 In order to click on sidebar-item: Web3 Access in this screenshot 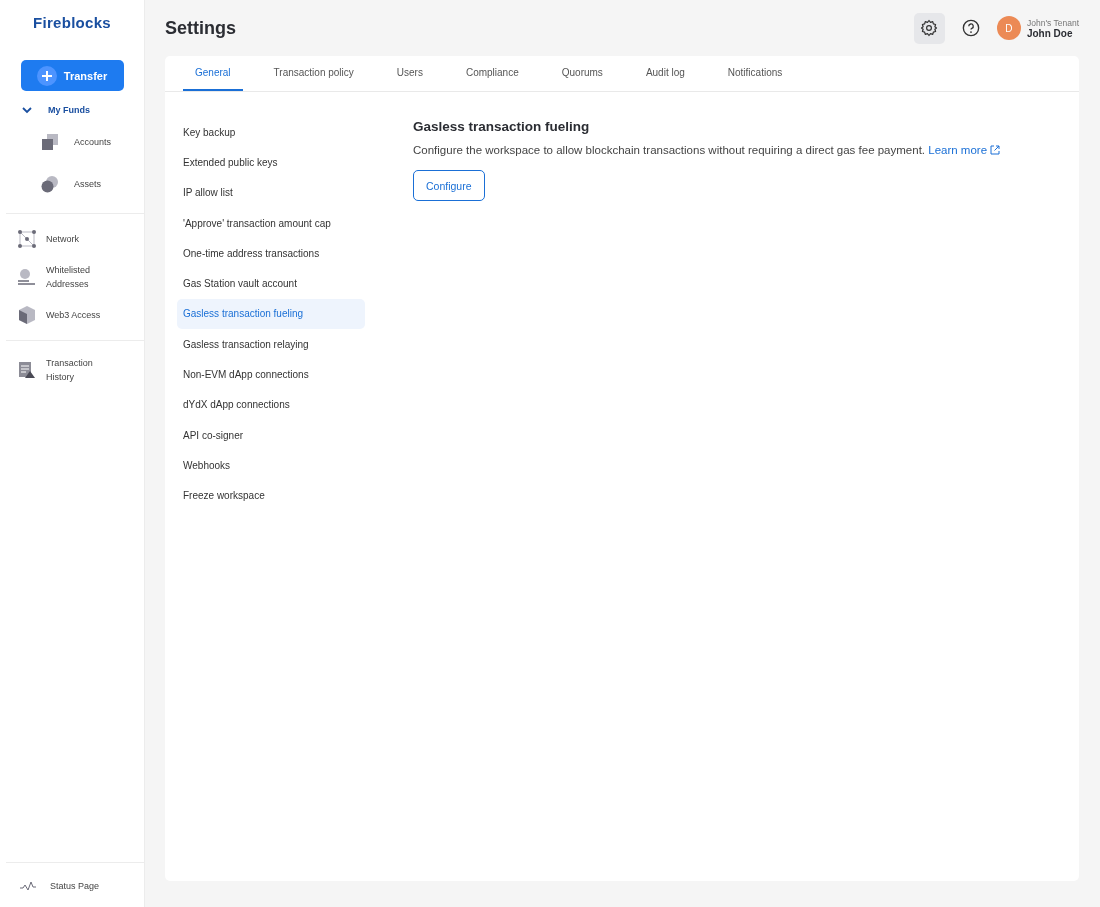, I will do `click(72, 315)`.